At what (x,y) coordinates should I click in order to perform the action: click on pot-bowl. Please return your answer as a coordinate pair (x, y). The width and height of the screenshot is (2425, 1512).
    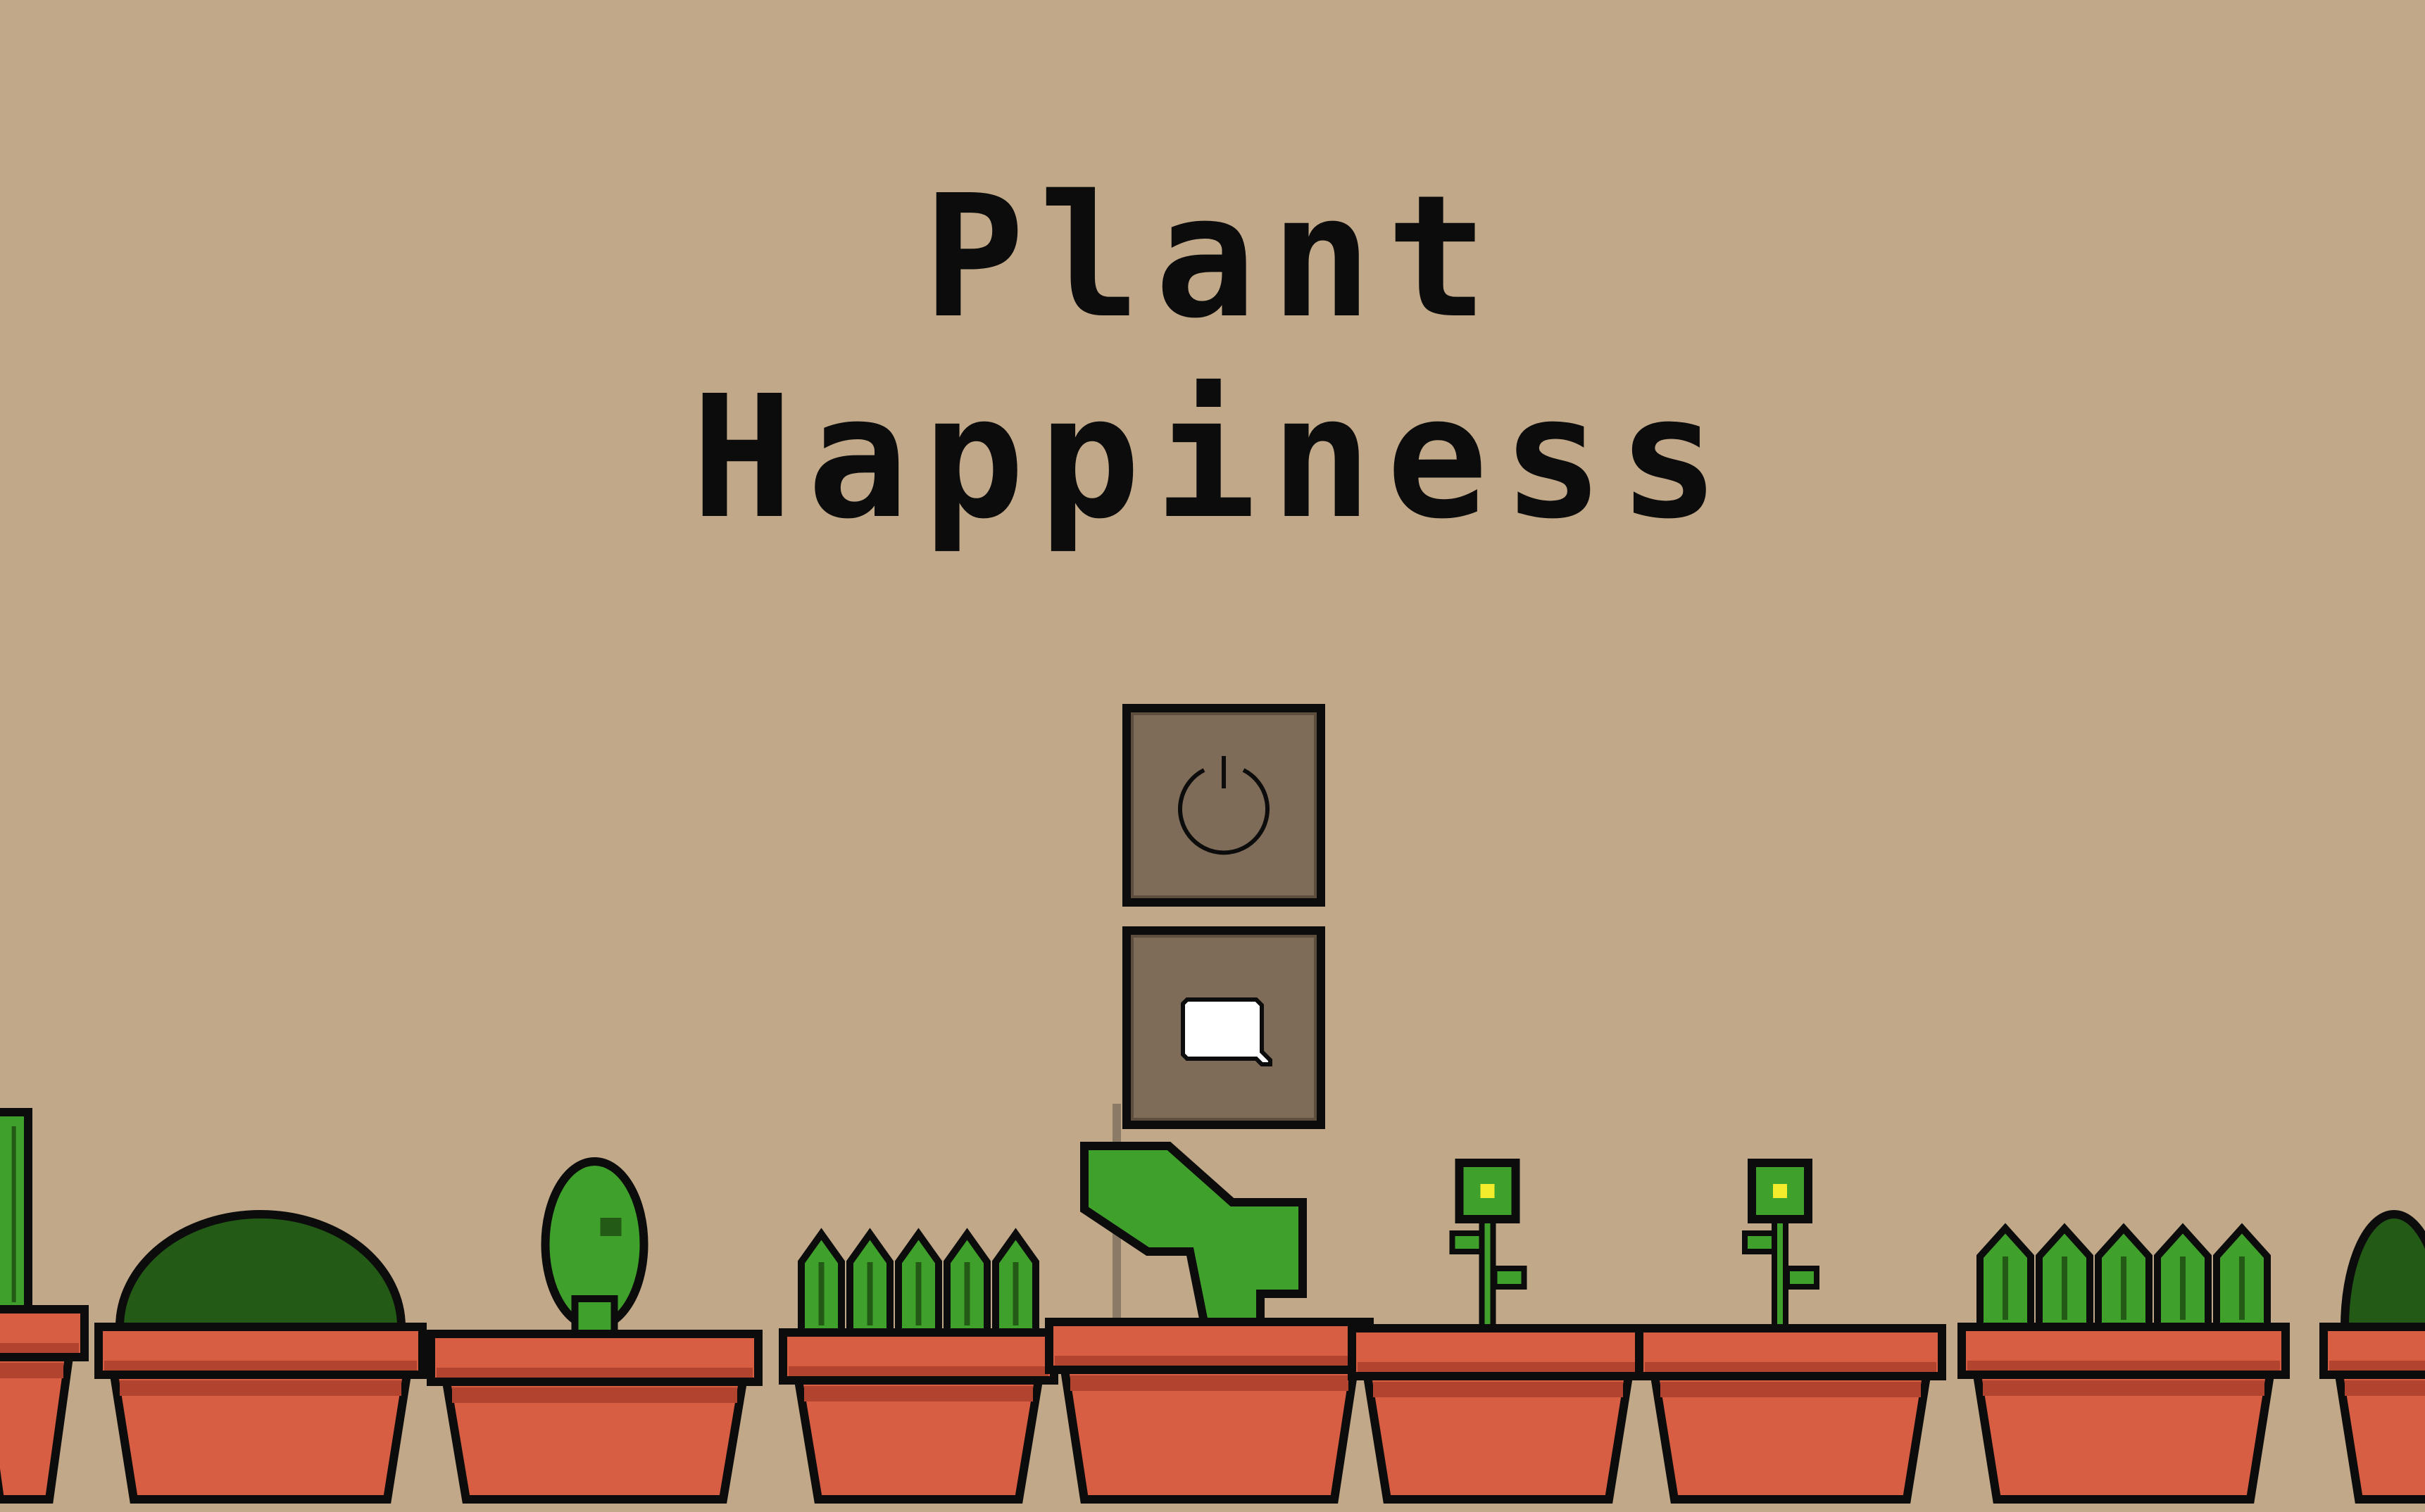
    Looking at the image, I should click on (37, 1429).